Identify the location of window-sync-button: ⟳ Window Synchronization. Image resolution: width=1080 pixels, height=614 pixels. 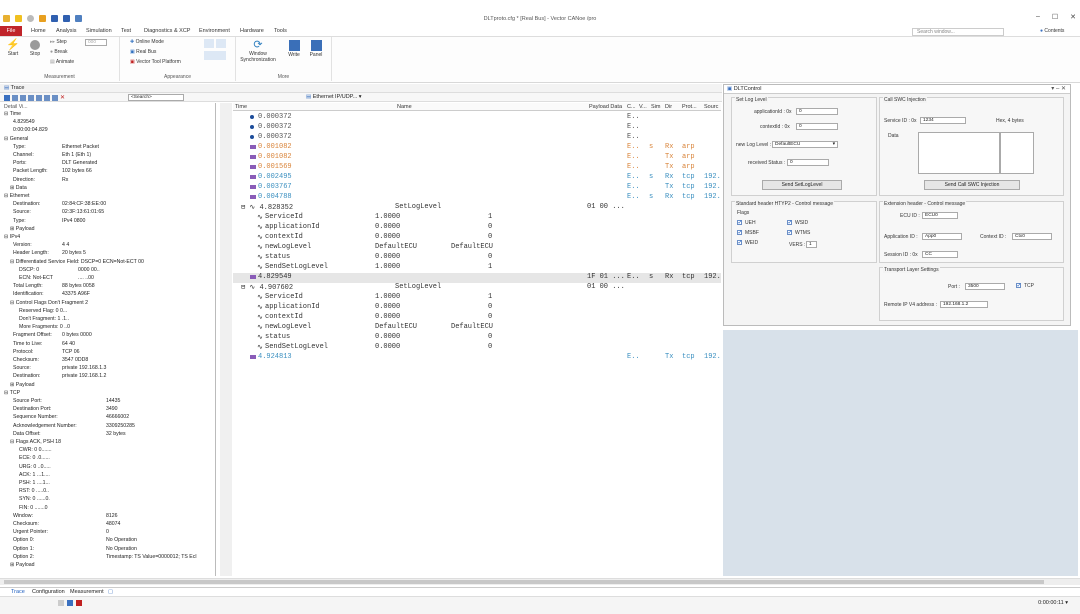
(258, 52).